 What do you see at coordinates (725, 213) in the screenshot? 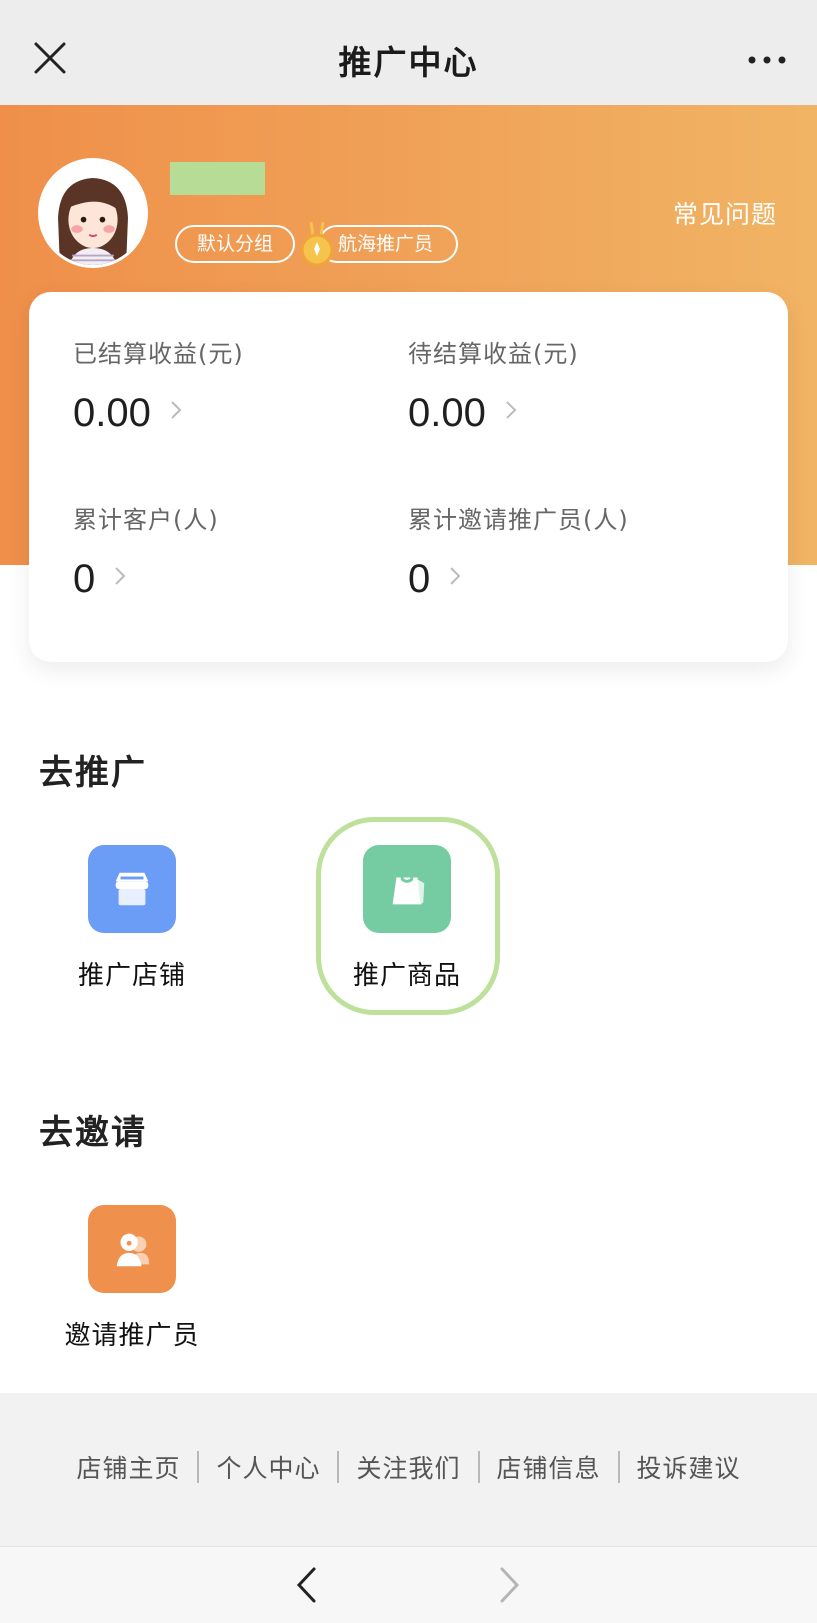
I see `faq-link: 常见问题` at bounding box center [725, 213].